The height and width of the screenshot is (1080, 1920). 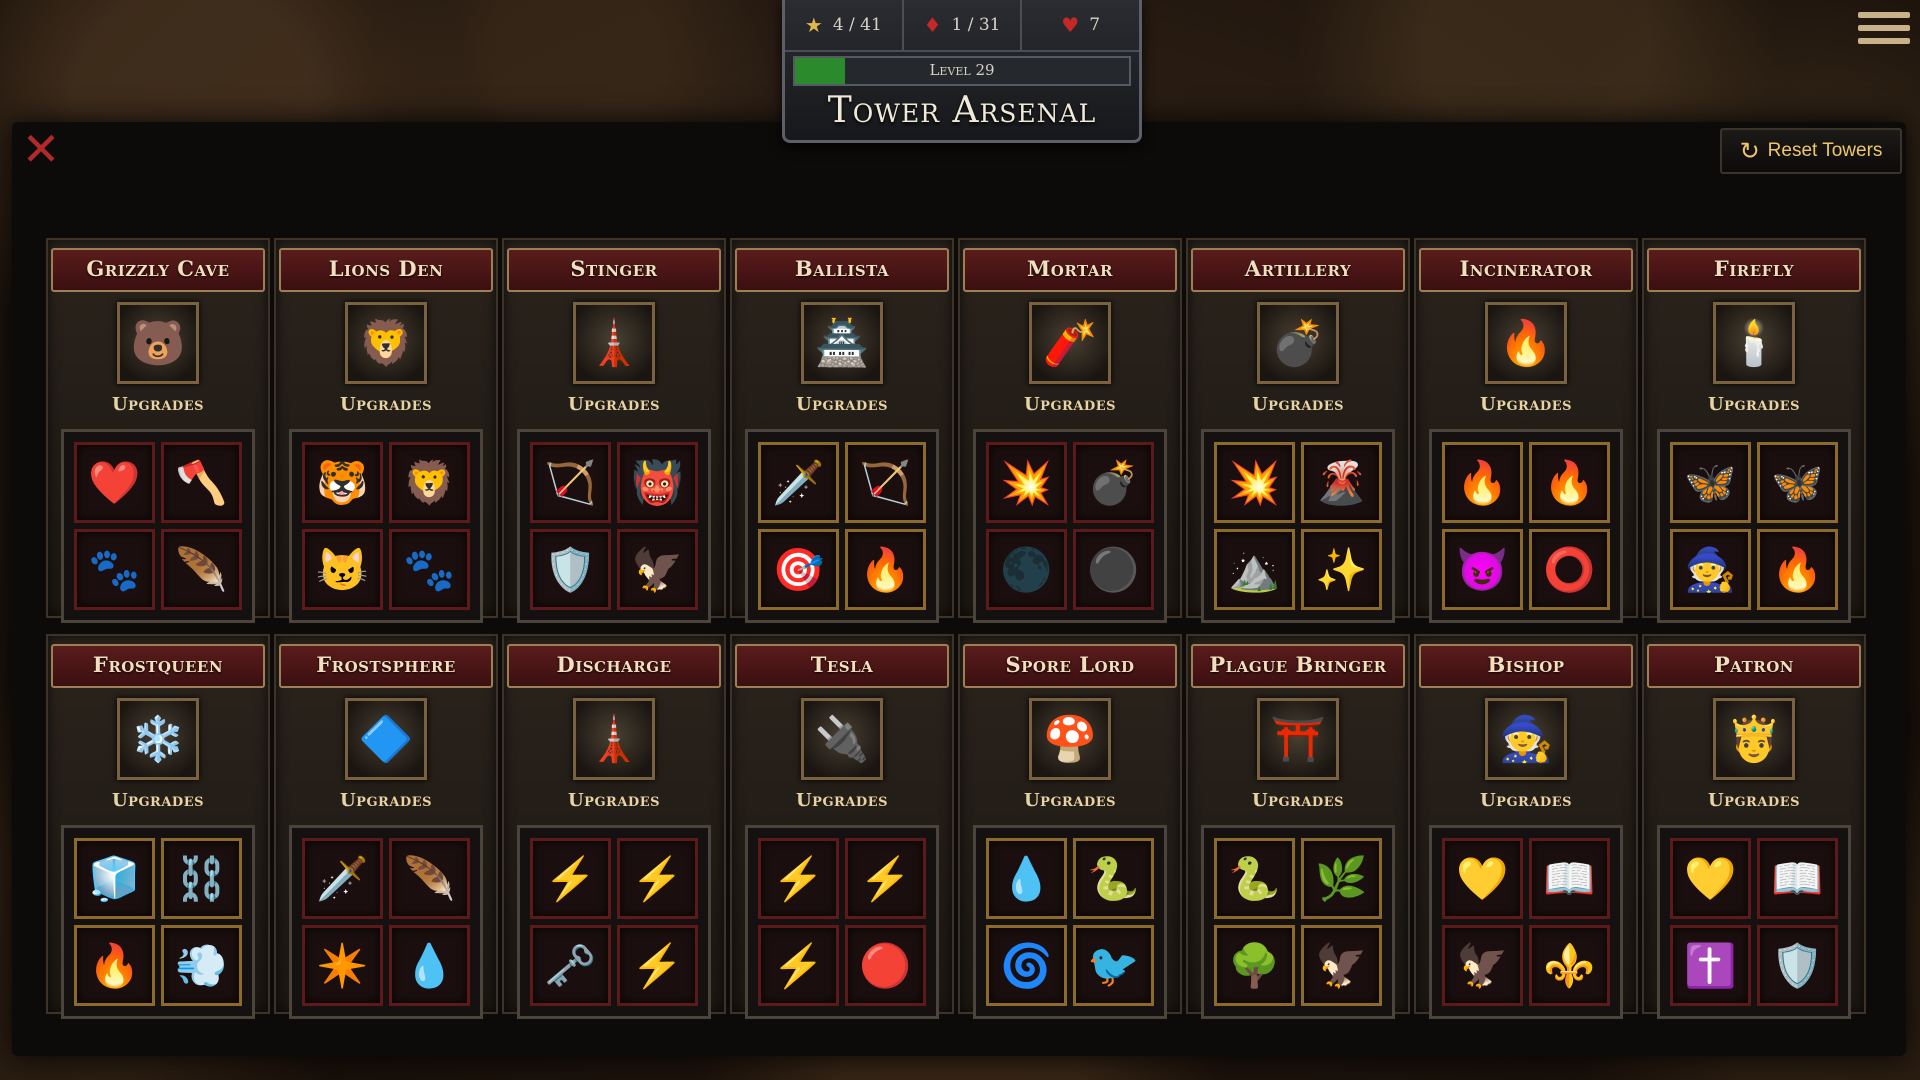 I want to click on tower-portrait-icon: 🔷, so click(x=386, y=739).